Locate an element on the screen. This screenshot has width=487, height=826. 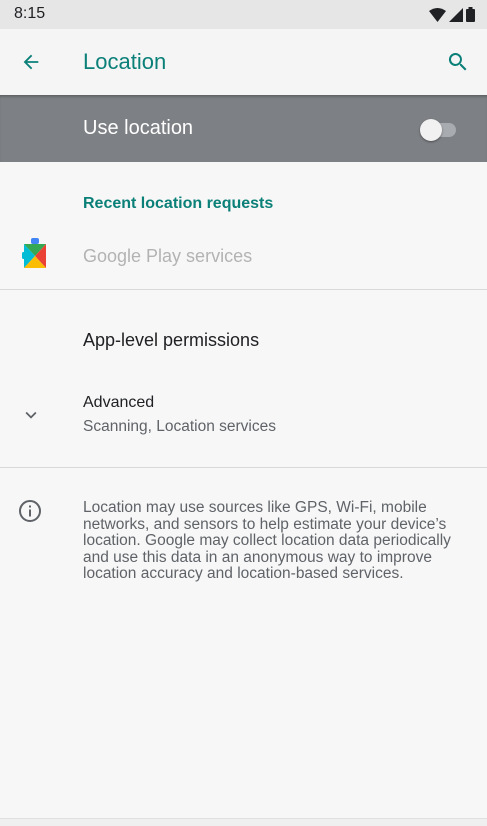
status-bar: 8:15 is located at coordinates (243, 14).